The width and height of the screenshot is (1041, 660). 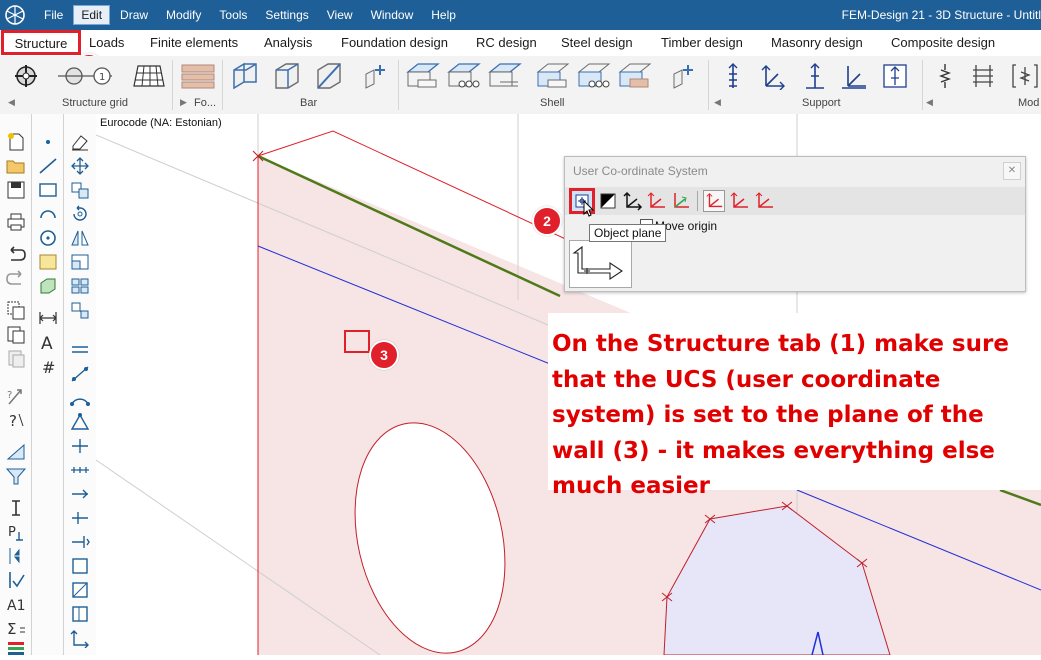 What do you see at coordinates (685, 76) in the screenshot?
I see `shell-add-icon` at bounding box center [685, 76].